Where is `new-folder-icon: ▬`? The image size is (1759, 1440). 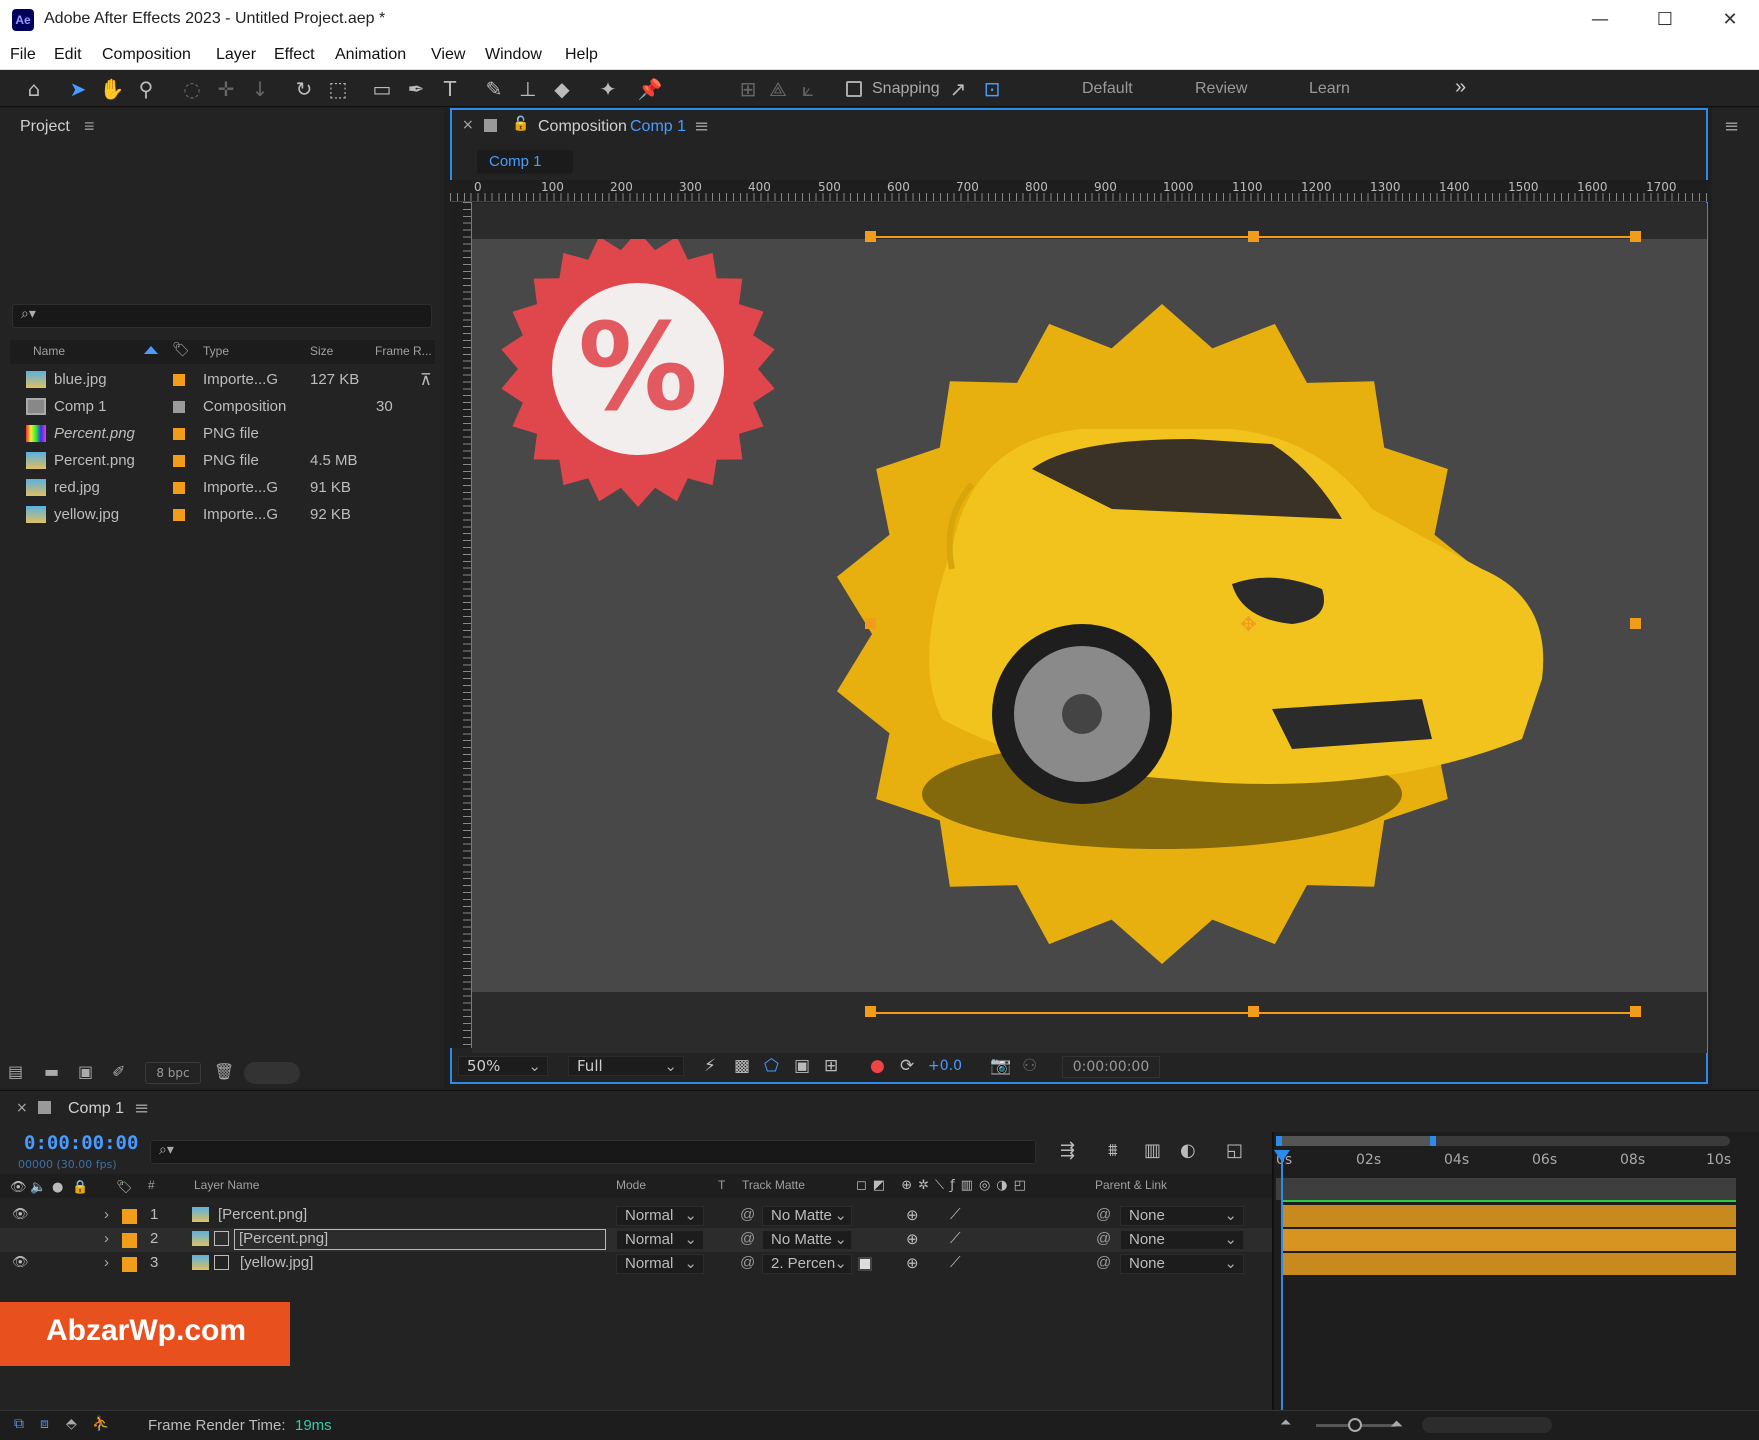 new-folder-icon: ▬ is located at coordinates (51, 1071).